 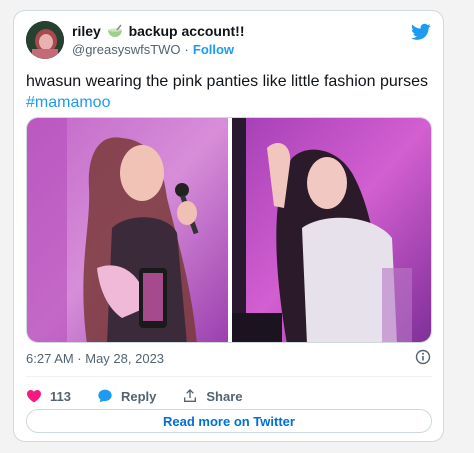 What do you see at coordinates (229, 376) in the screenshot?
I see `divider` at bounding box center [229, 376].